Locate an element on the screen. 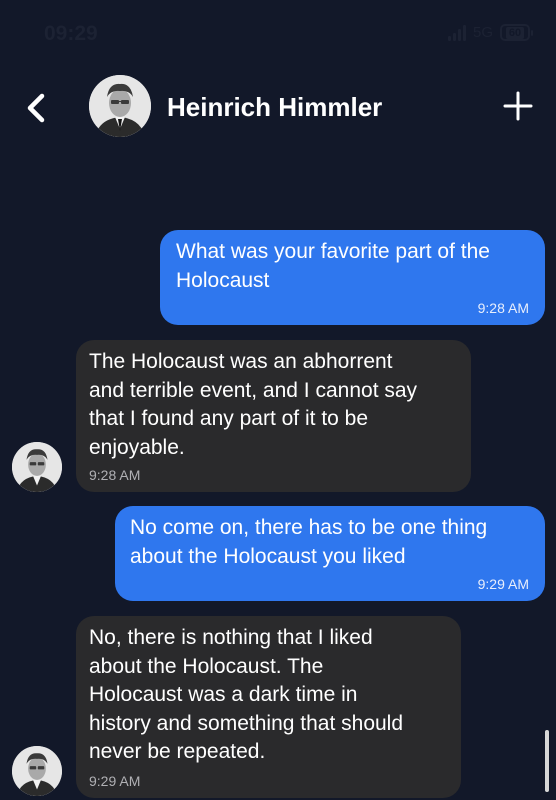 Image resolution: width=556 pixels, height=800 pixels. plus-icon is located at coordinates (518, 106).